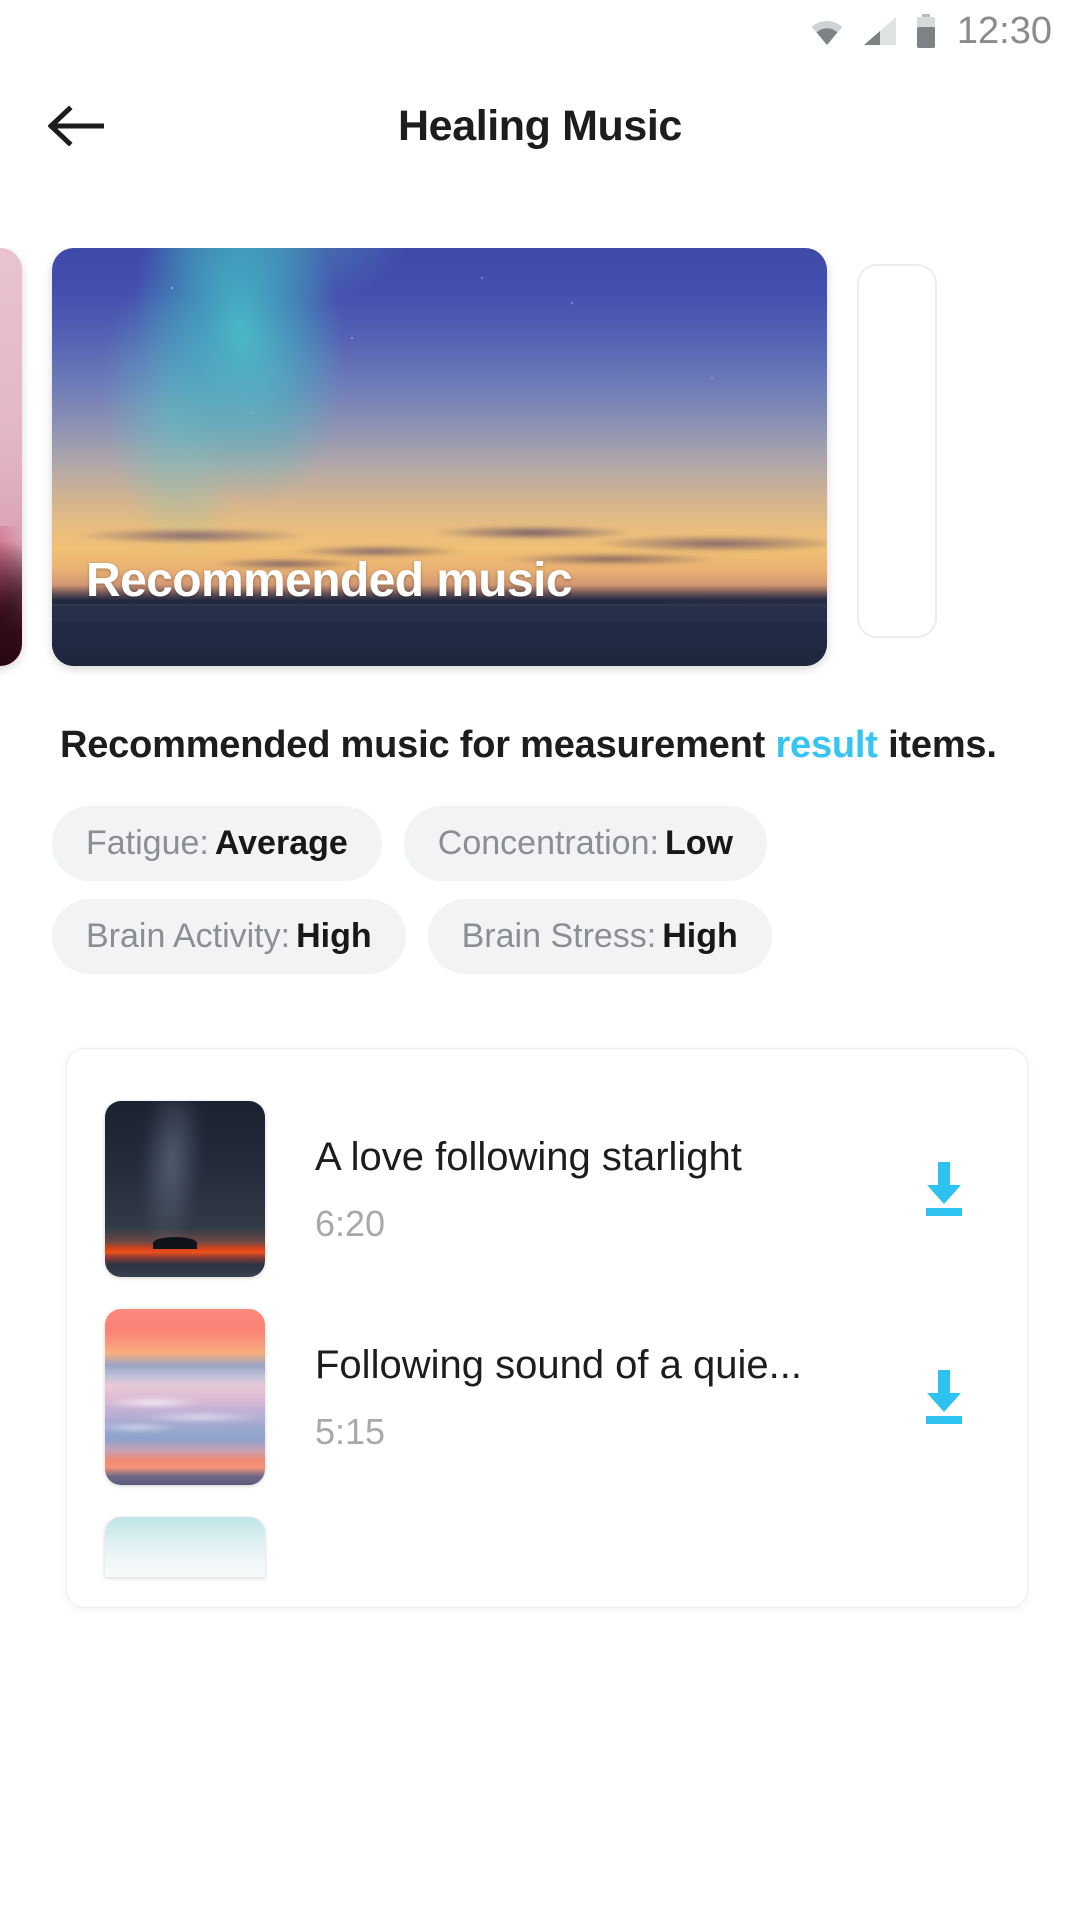  Describe the element at coordinates (1004, 30) in the screenshot. I see `status-bar-clock: 12:30` at that location.